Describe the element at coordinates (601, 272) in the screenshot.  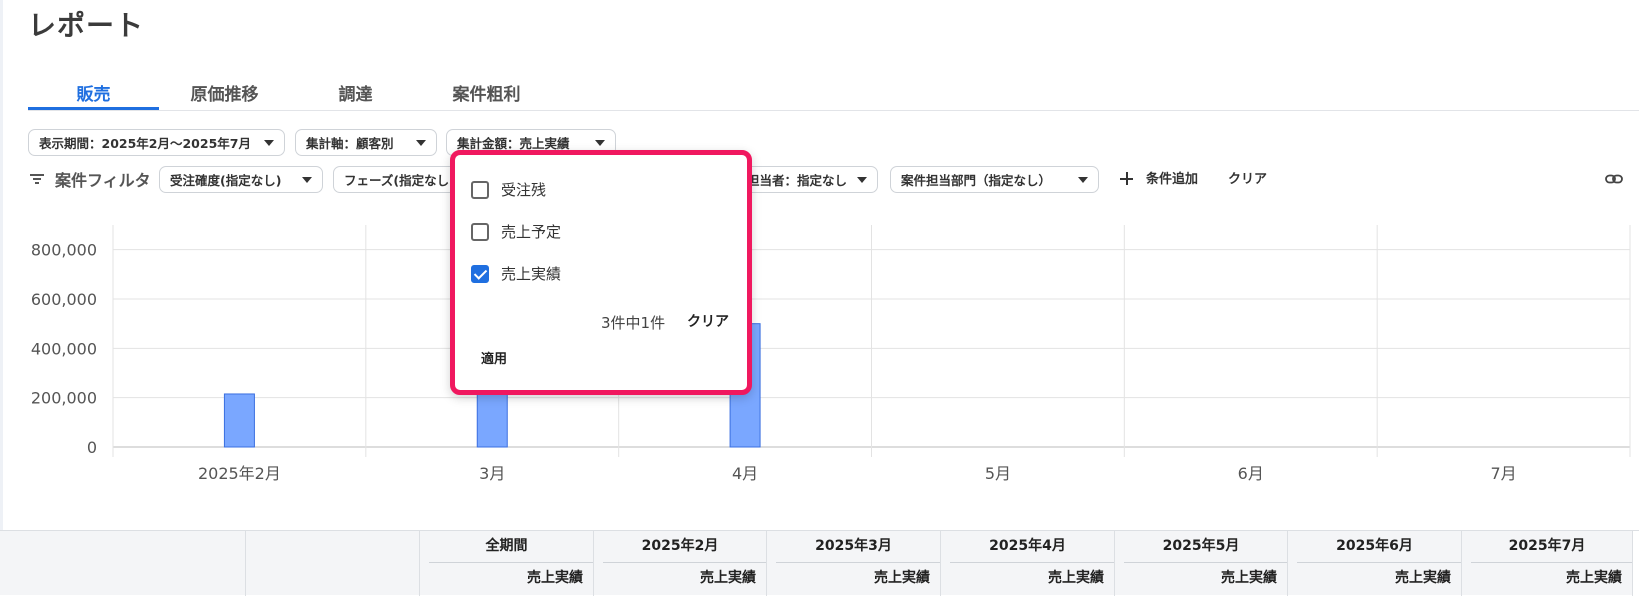
I see `amount-filter-popup: 受注残 売上予定 売上実績 3件中1件 クリア 適用` at that location.